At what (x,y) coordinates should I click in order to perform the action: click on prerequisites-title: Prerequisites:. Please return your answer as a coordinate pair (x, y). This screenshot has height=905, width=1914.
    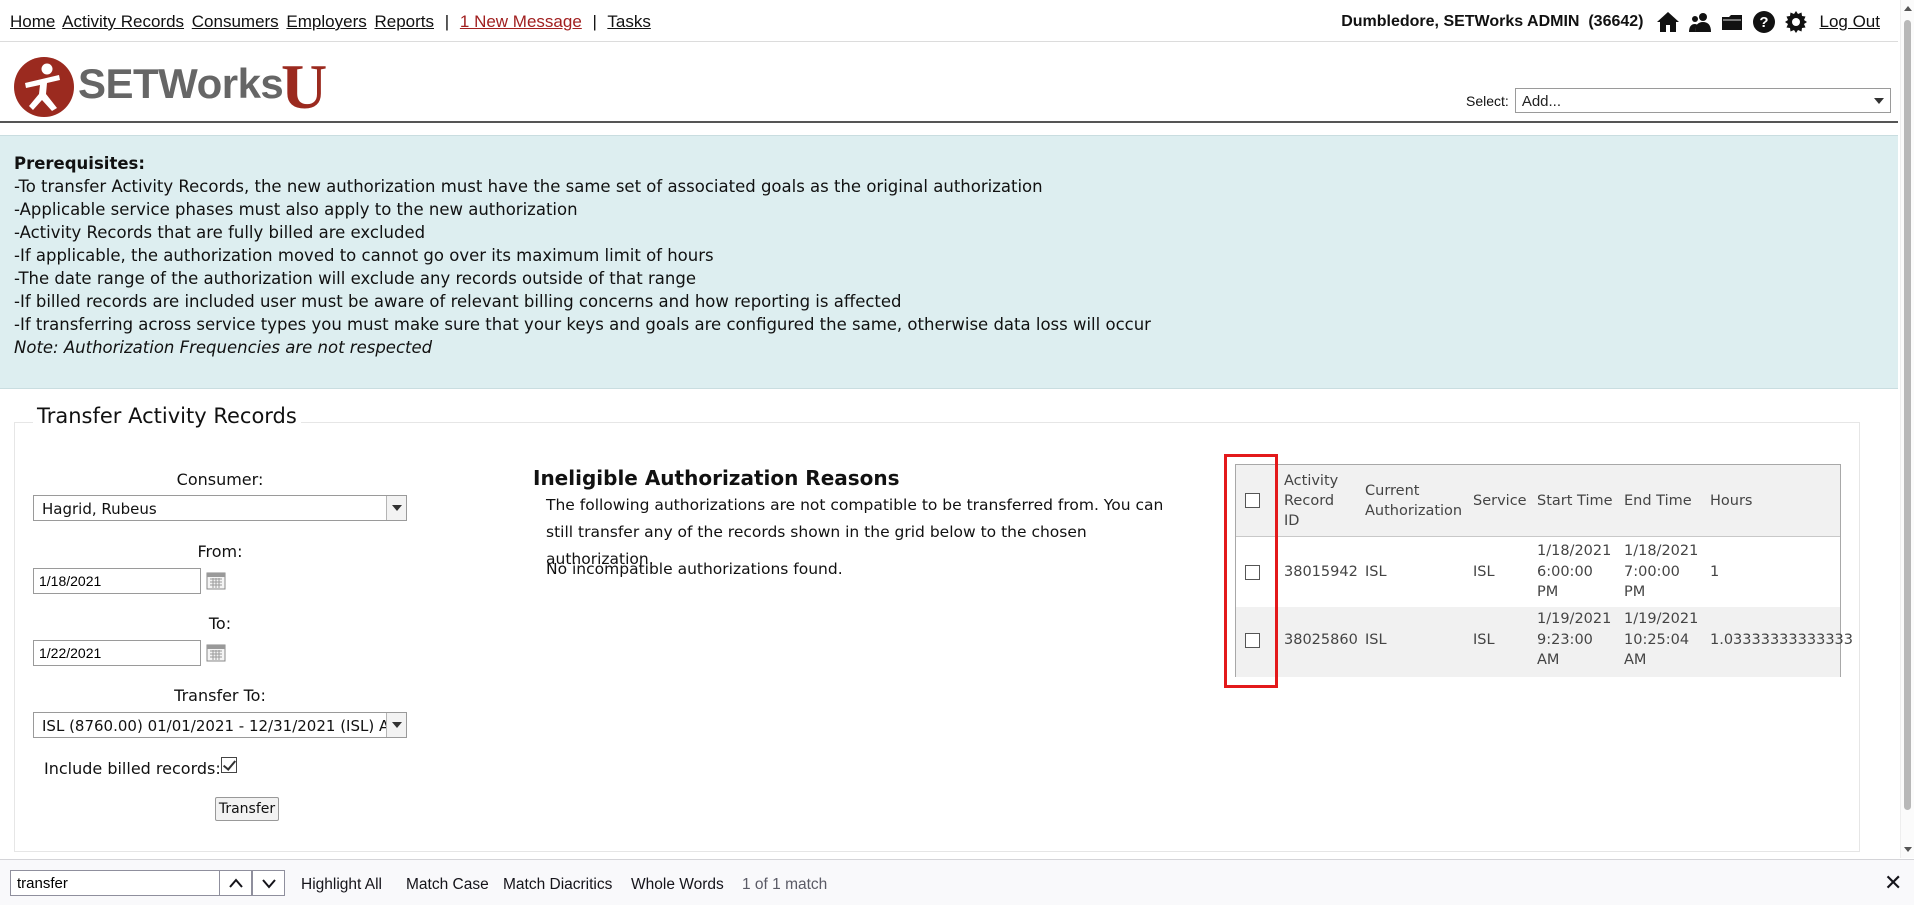
    Looking at the image, I should click on (79, 163).